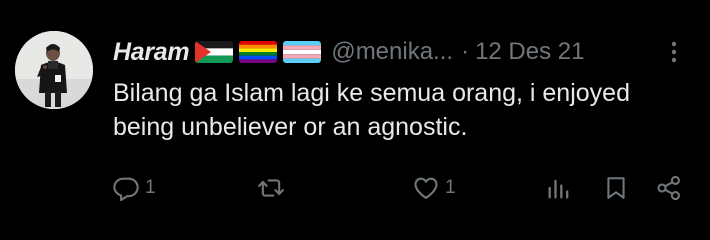  I want to click on like-count: 1, so click(450, 187).